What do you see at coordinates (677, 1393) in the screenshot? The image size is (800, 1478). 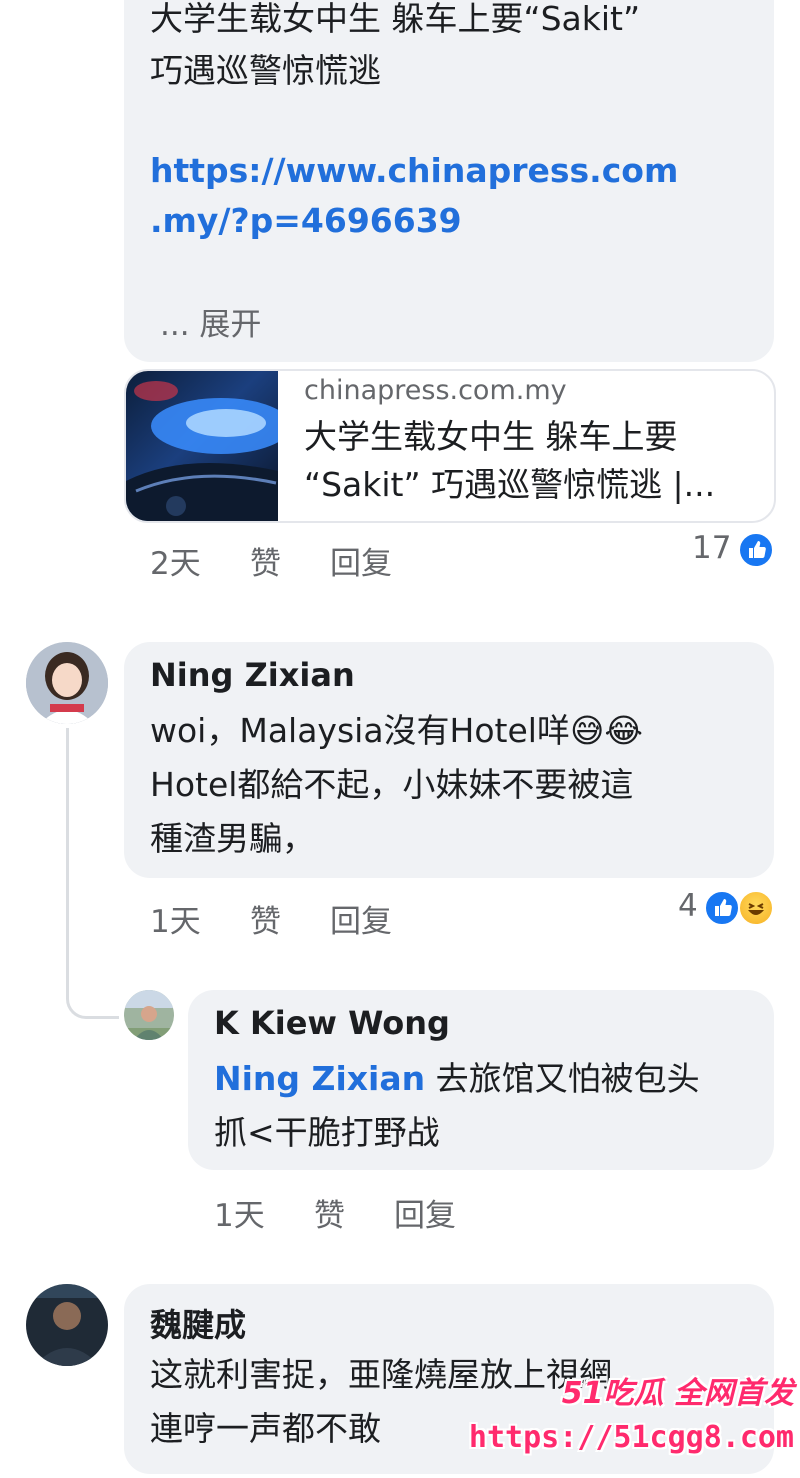 I see `watermark-brand: 51吃瓜 全网首发` at bounding box center [677, 1393].